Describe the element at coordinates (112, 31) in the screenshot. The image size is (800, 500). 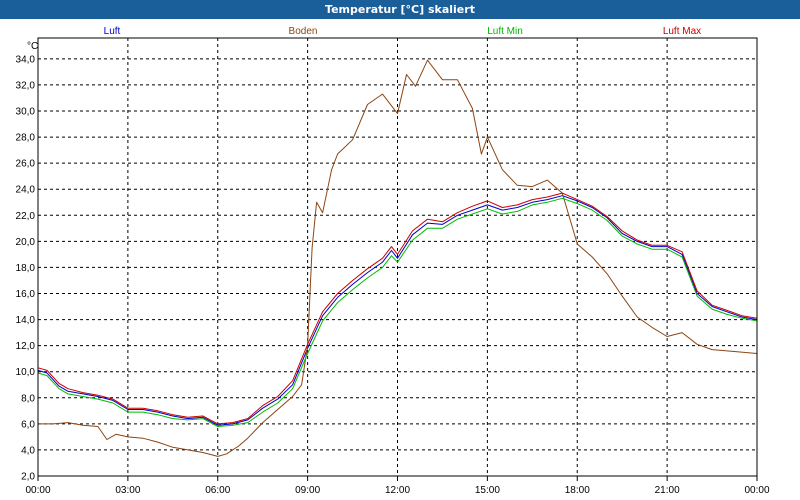
I see `legend-item-luft: Luft` at that location.